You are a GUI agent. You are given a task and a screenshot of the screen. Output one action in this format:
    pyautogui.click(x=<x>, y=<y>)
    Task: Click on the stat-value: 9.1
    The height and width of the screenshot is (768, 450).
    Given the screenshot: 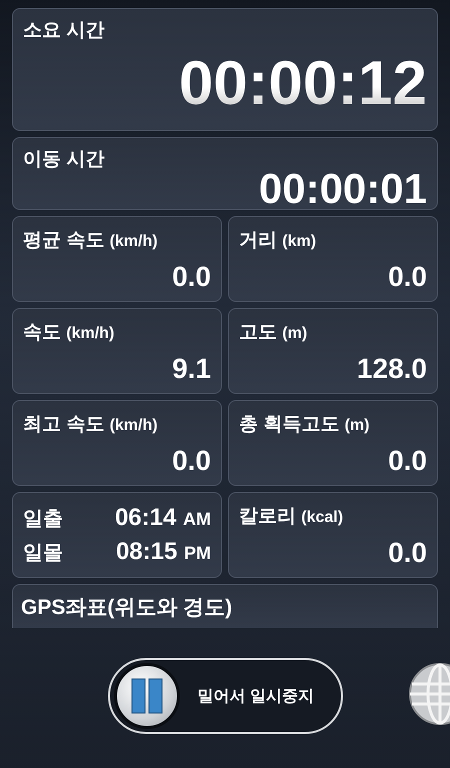 What is the action you would take?
    pyautogui.click(x=191, y=369)
    